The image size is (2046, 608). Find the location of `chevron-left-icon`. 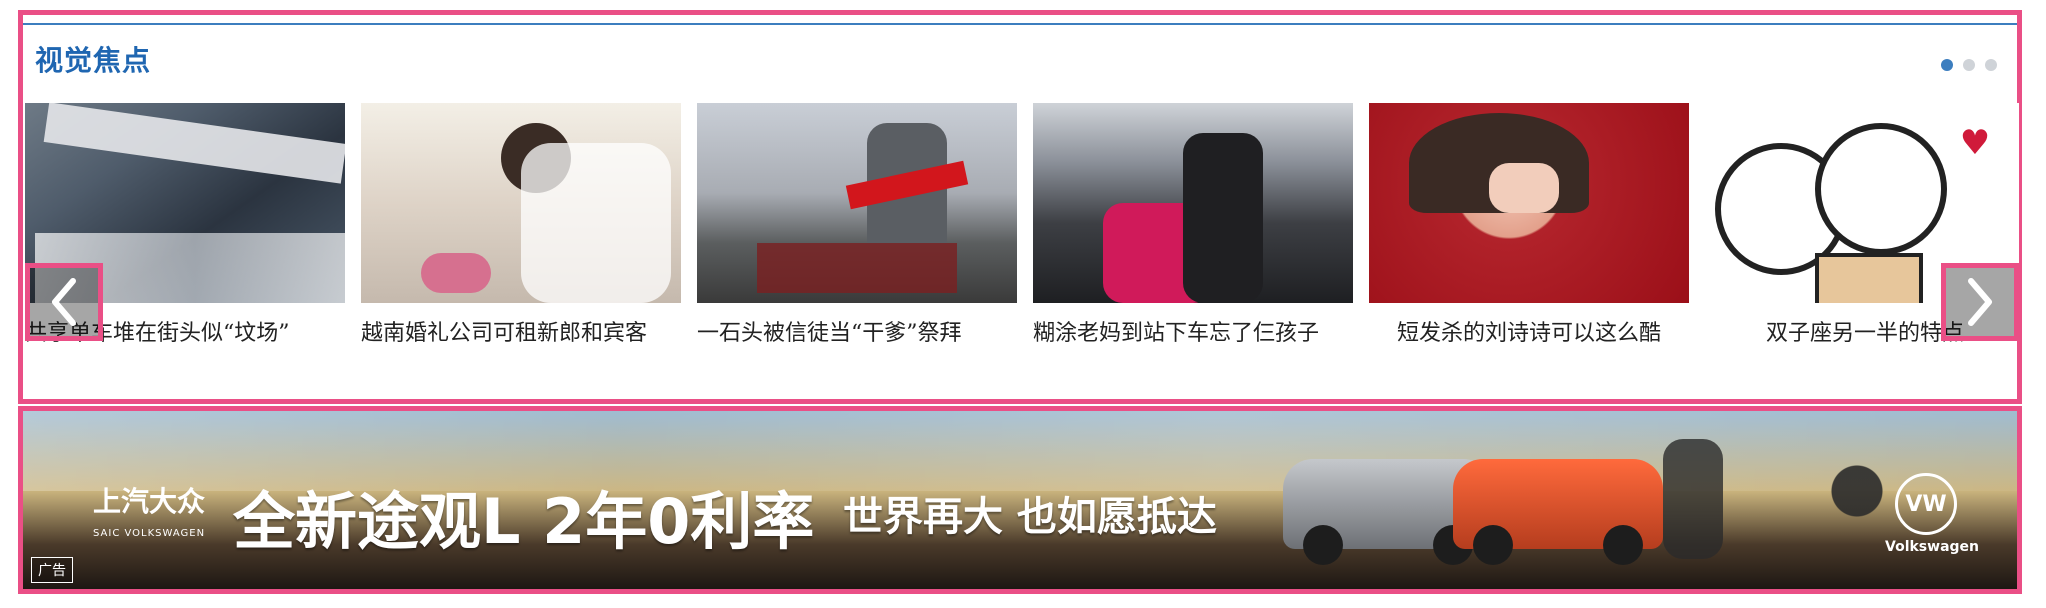

chevron-left-icon is located at coordinates (64, 302).